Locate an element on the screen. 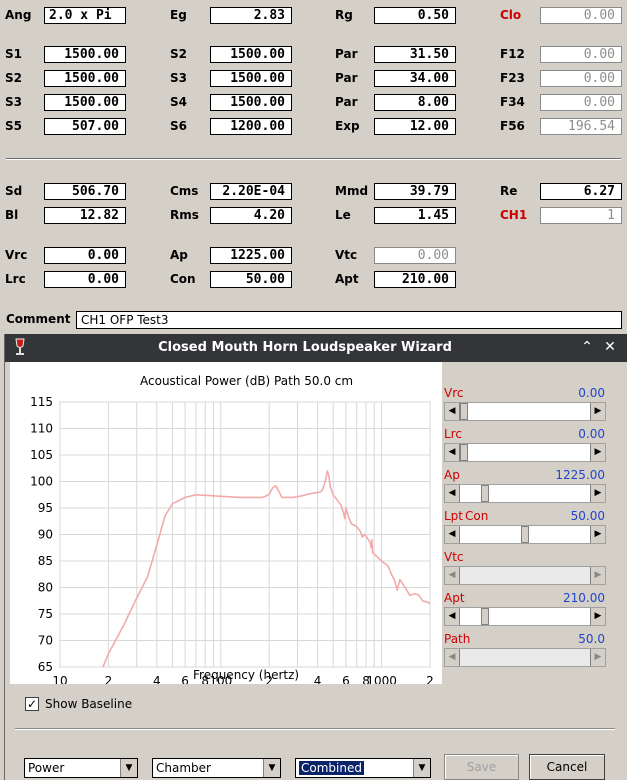  collapse-icon: ⌃ is located at coordinates (587, 347).